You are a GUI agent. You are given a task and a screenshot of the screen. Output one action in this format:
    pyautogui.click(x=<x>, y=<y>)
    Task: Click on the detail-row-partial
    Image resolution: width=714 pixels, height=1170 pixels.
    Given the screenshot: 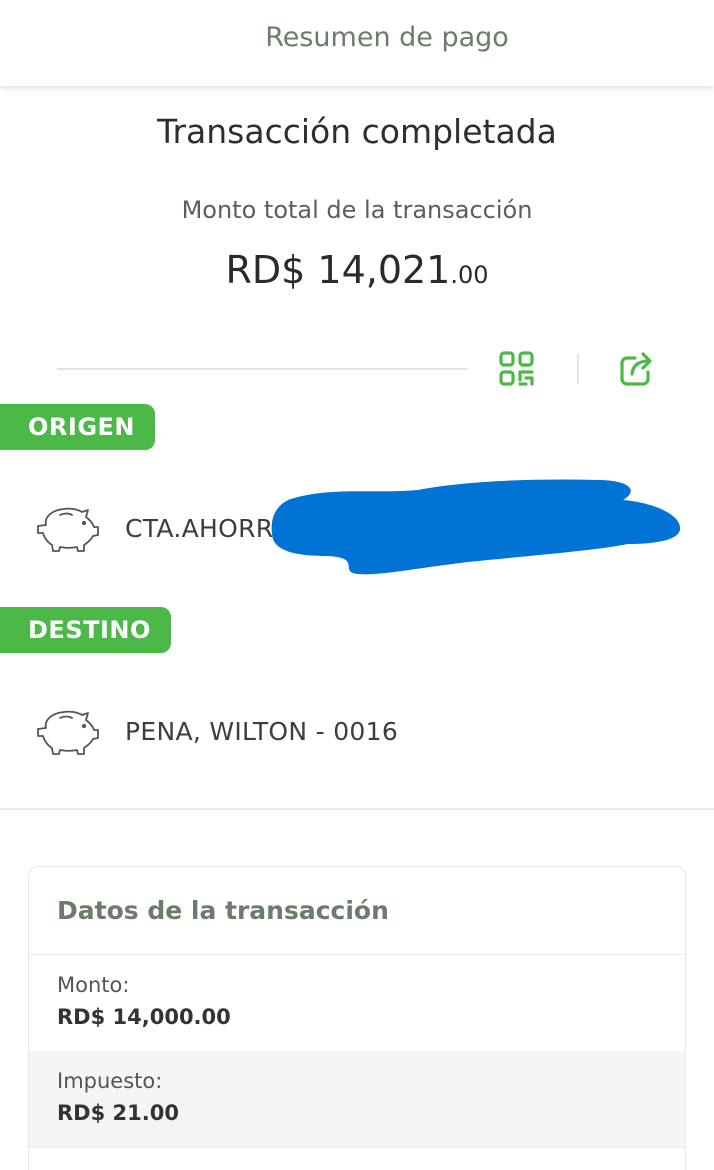 What is the action you would take?
    pyautogui.click(x=357, y=1158)
    